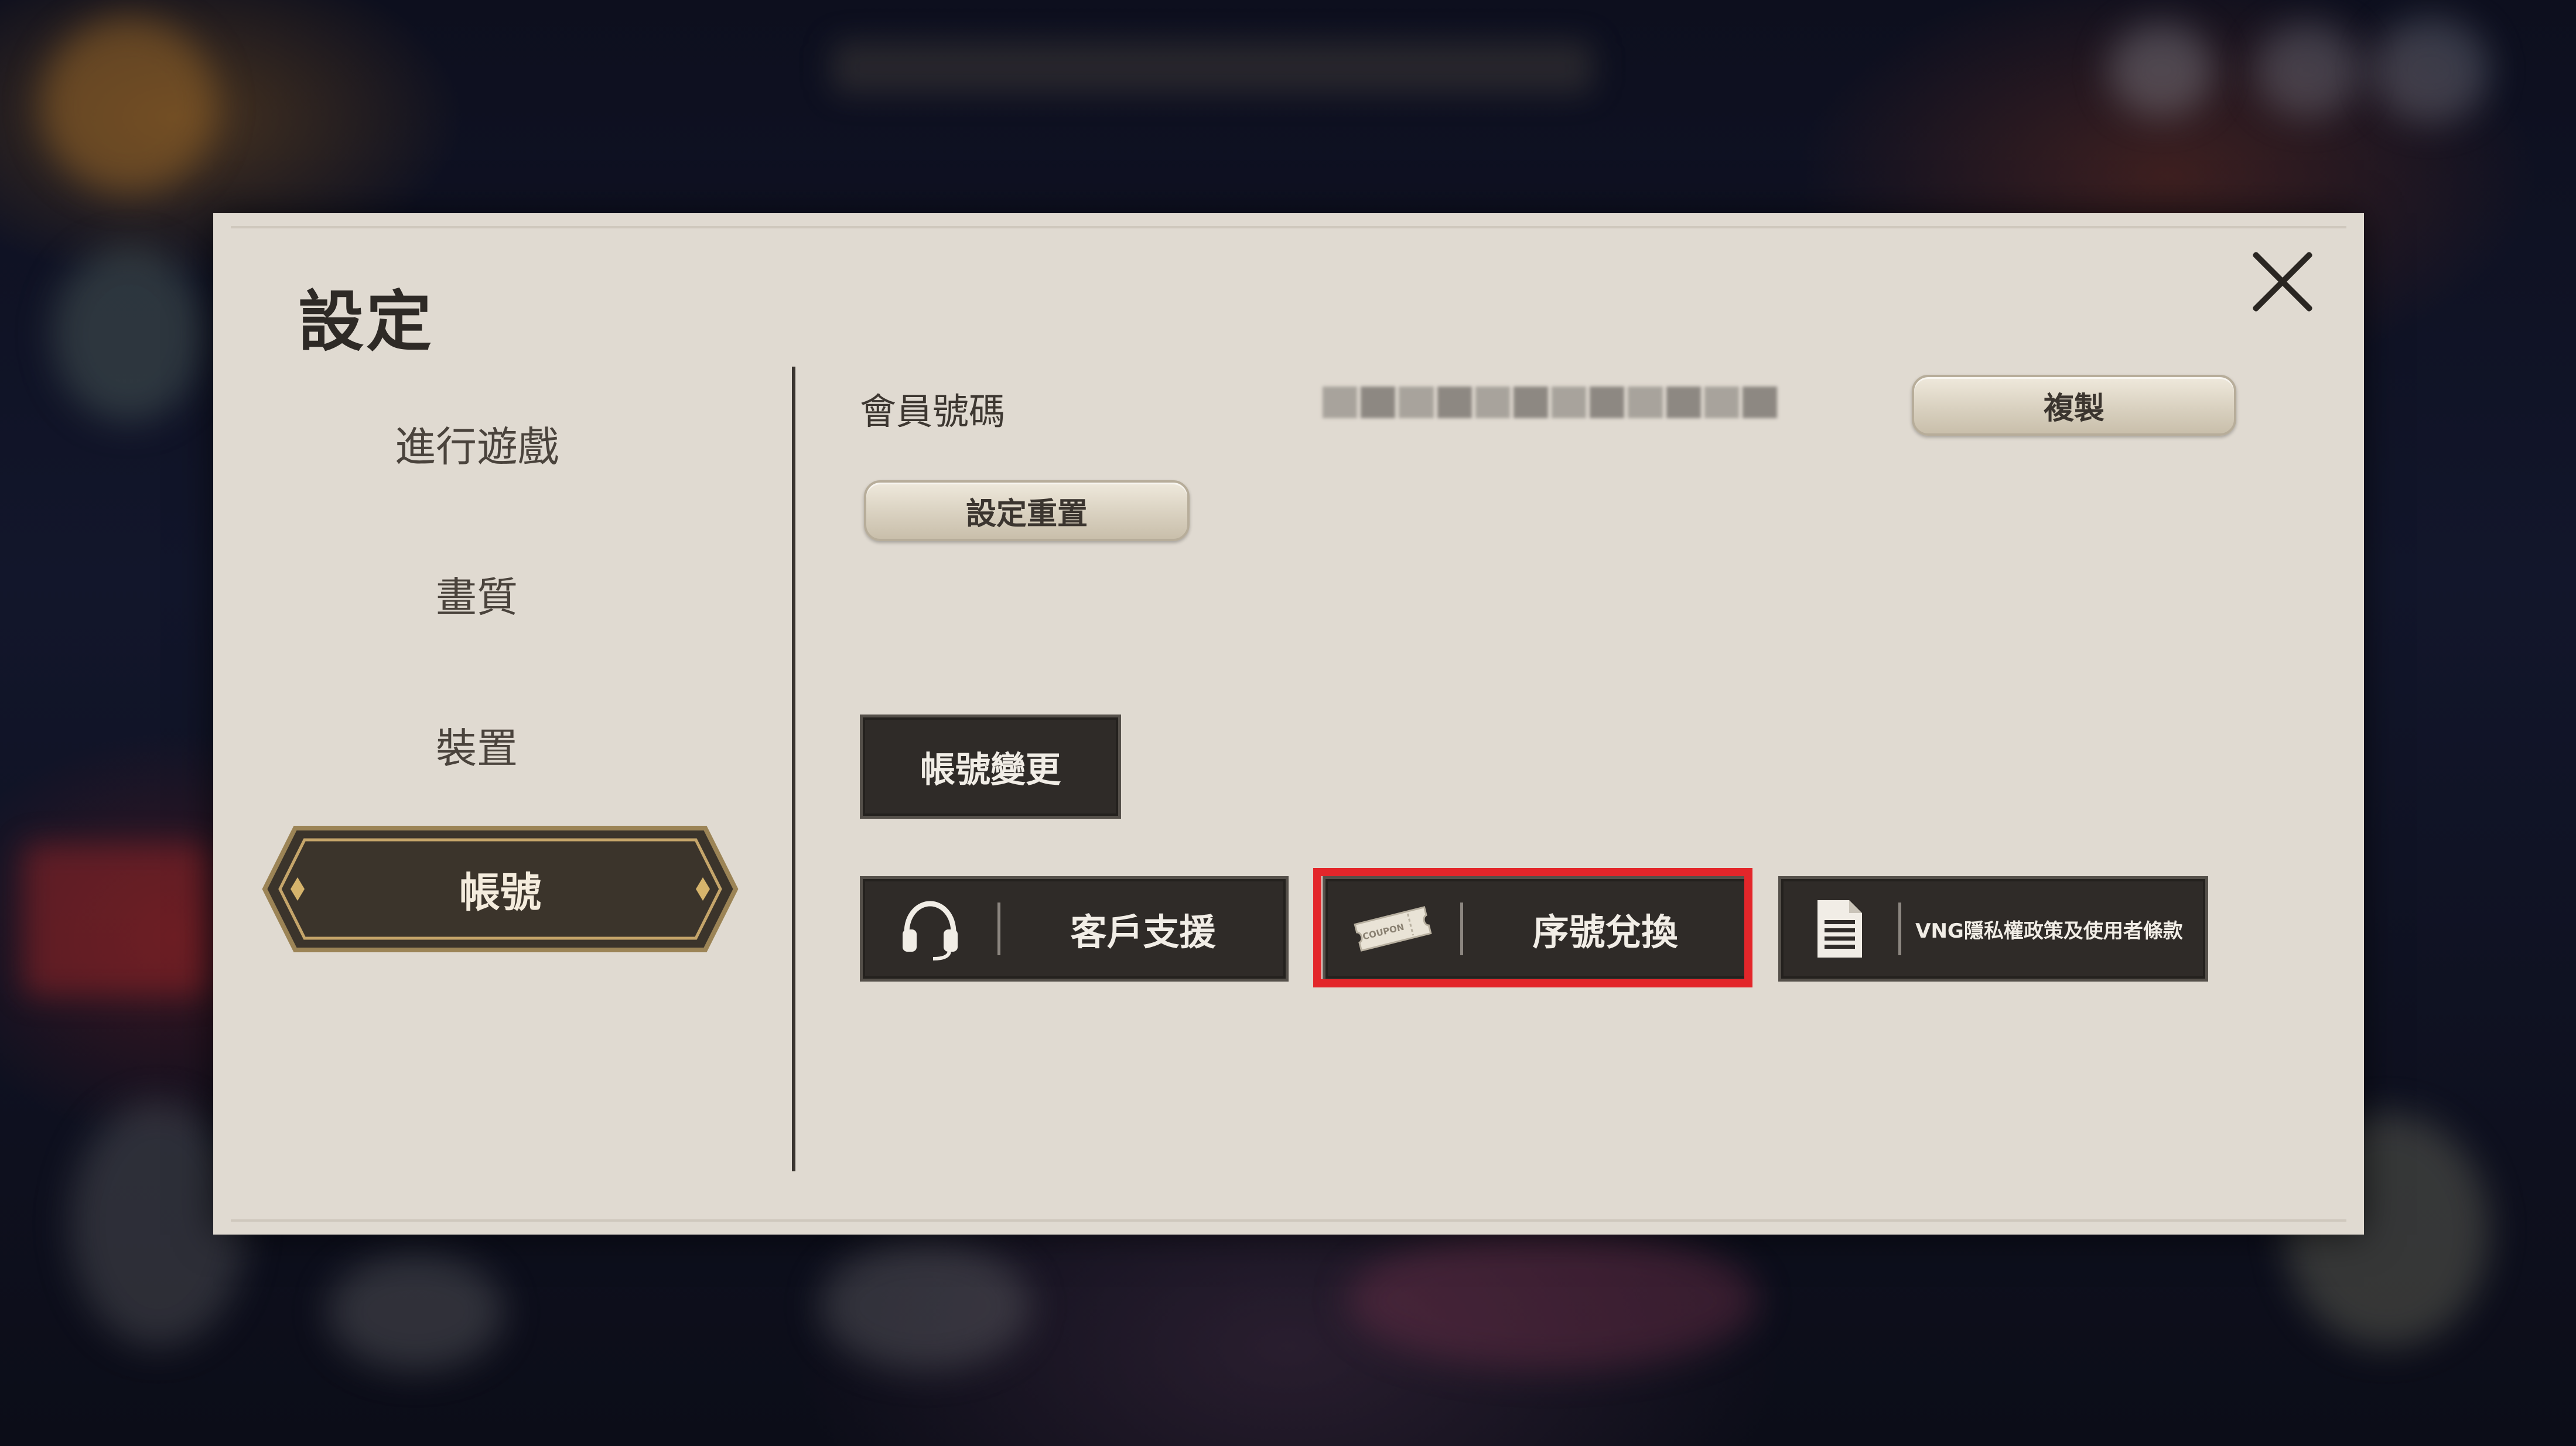 The width and height of the screenshot is (2576, 1446). I want to click on sidebar-item-device: 裝置, so click(477, 745).